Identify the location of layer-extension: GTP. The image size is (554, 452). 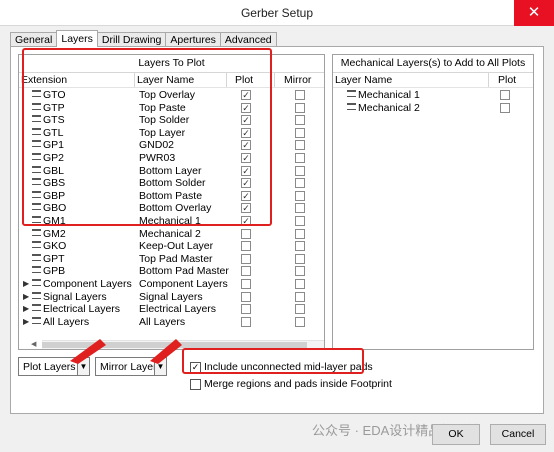
(48, 108).